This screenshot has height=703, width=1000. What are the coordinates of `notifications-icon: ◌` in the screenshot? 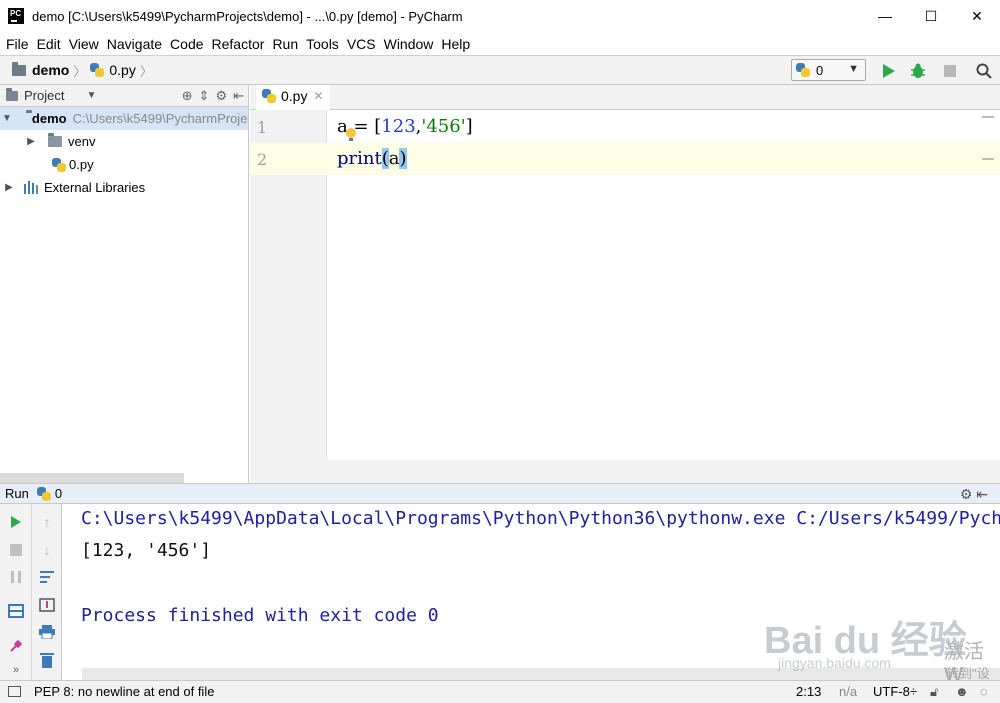 It's located at (984, 691).